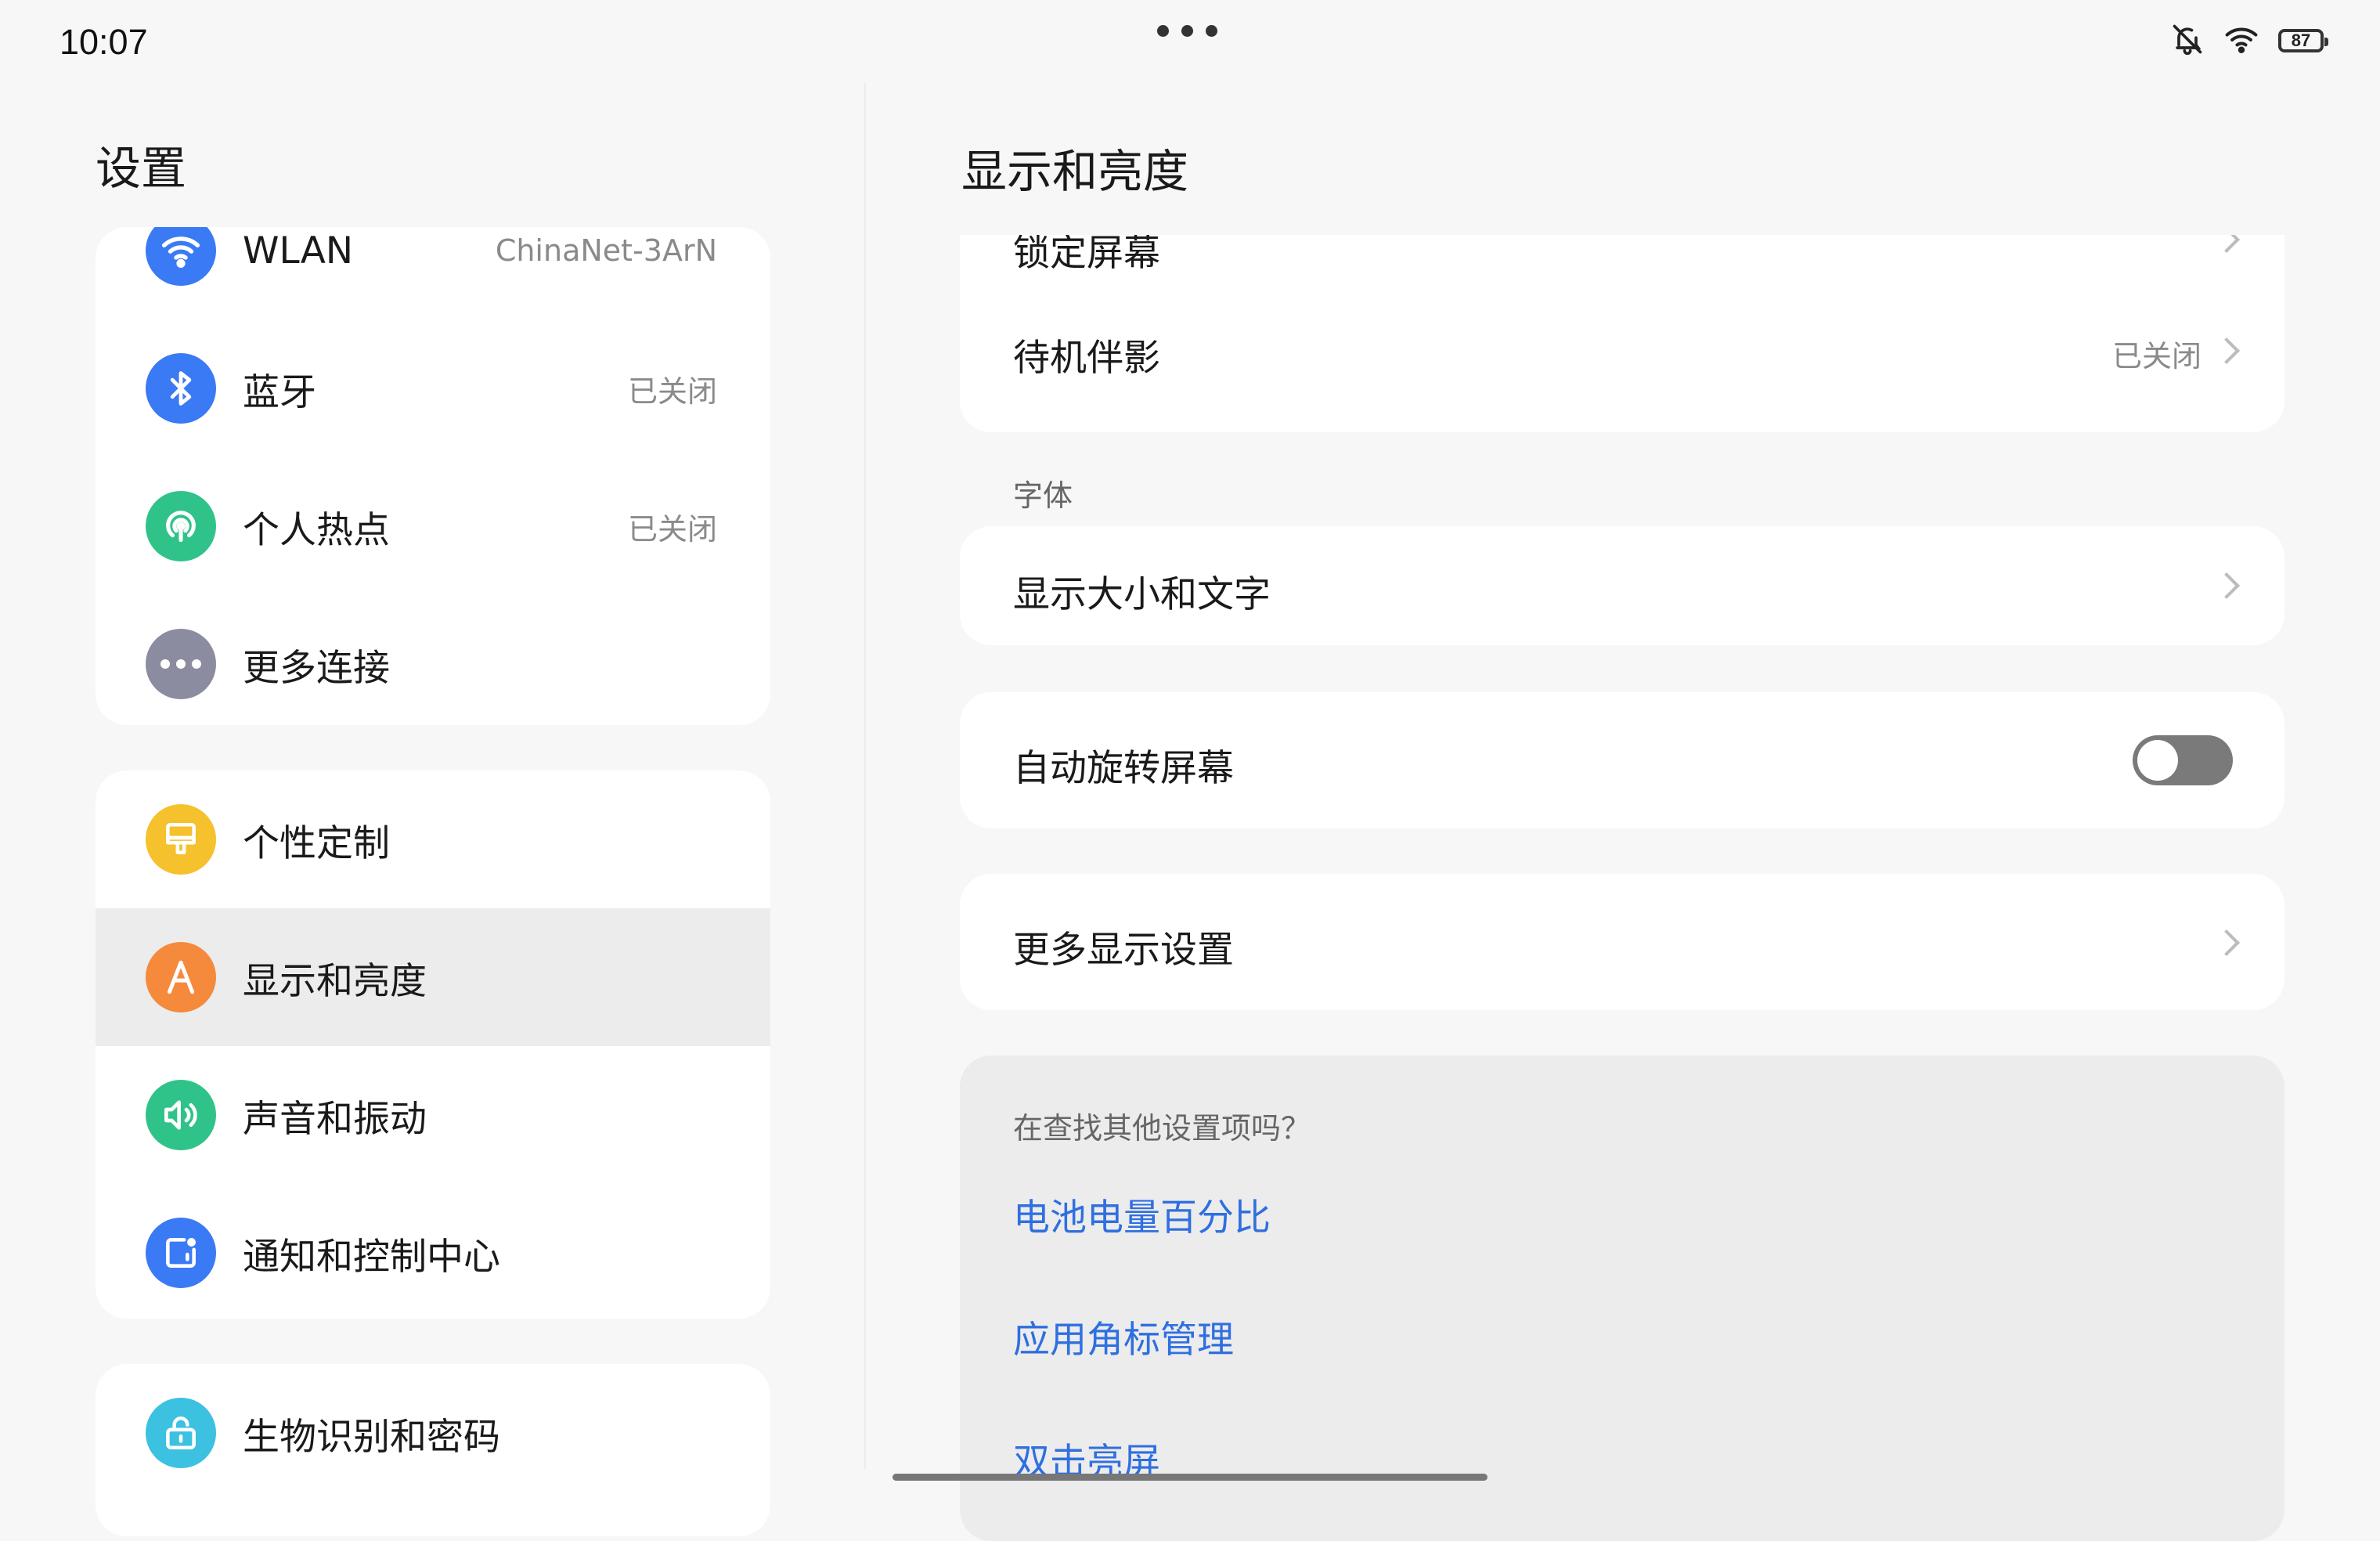 Image resolution: width=2380 pixels, height=1541 pixels. Describe the element at coordinates (2303, 41) in the screenshot. I see `battery-icon: 87` at that location.